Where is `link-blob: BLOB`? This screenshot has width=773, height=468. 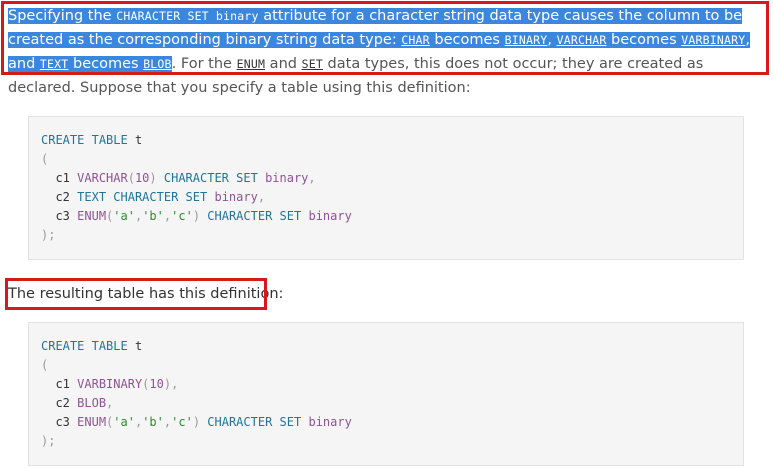
link-blob: BLOB is located at coordinates (157, 64).